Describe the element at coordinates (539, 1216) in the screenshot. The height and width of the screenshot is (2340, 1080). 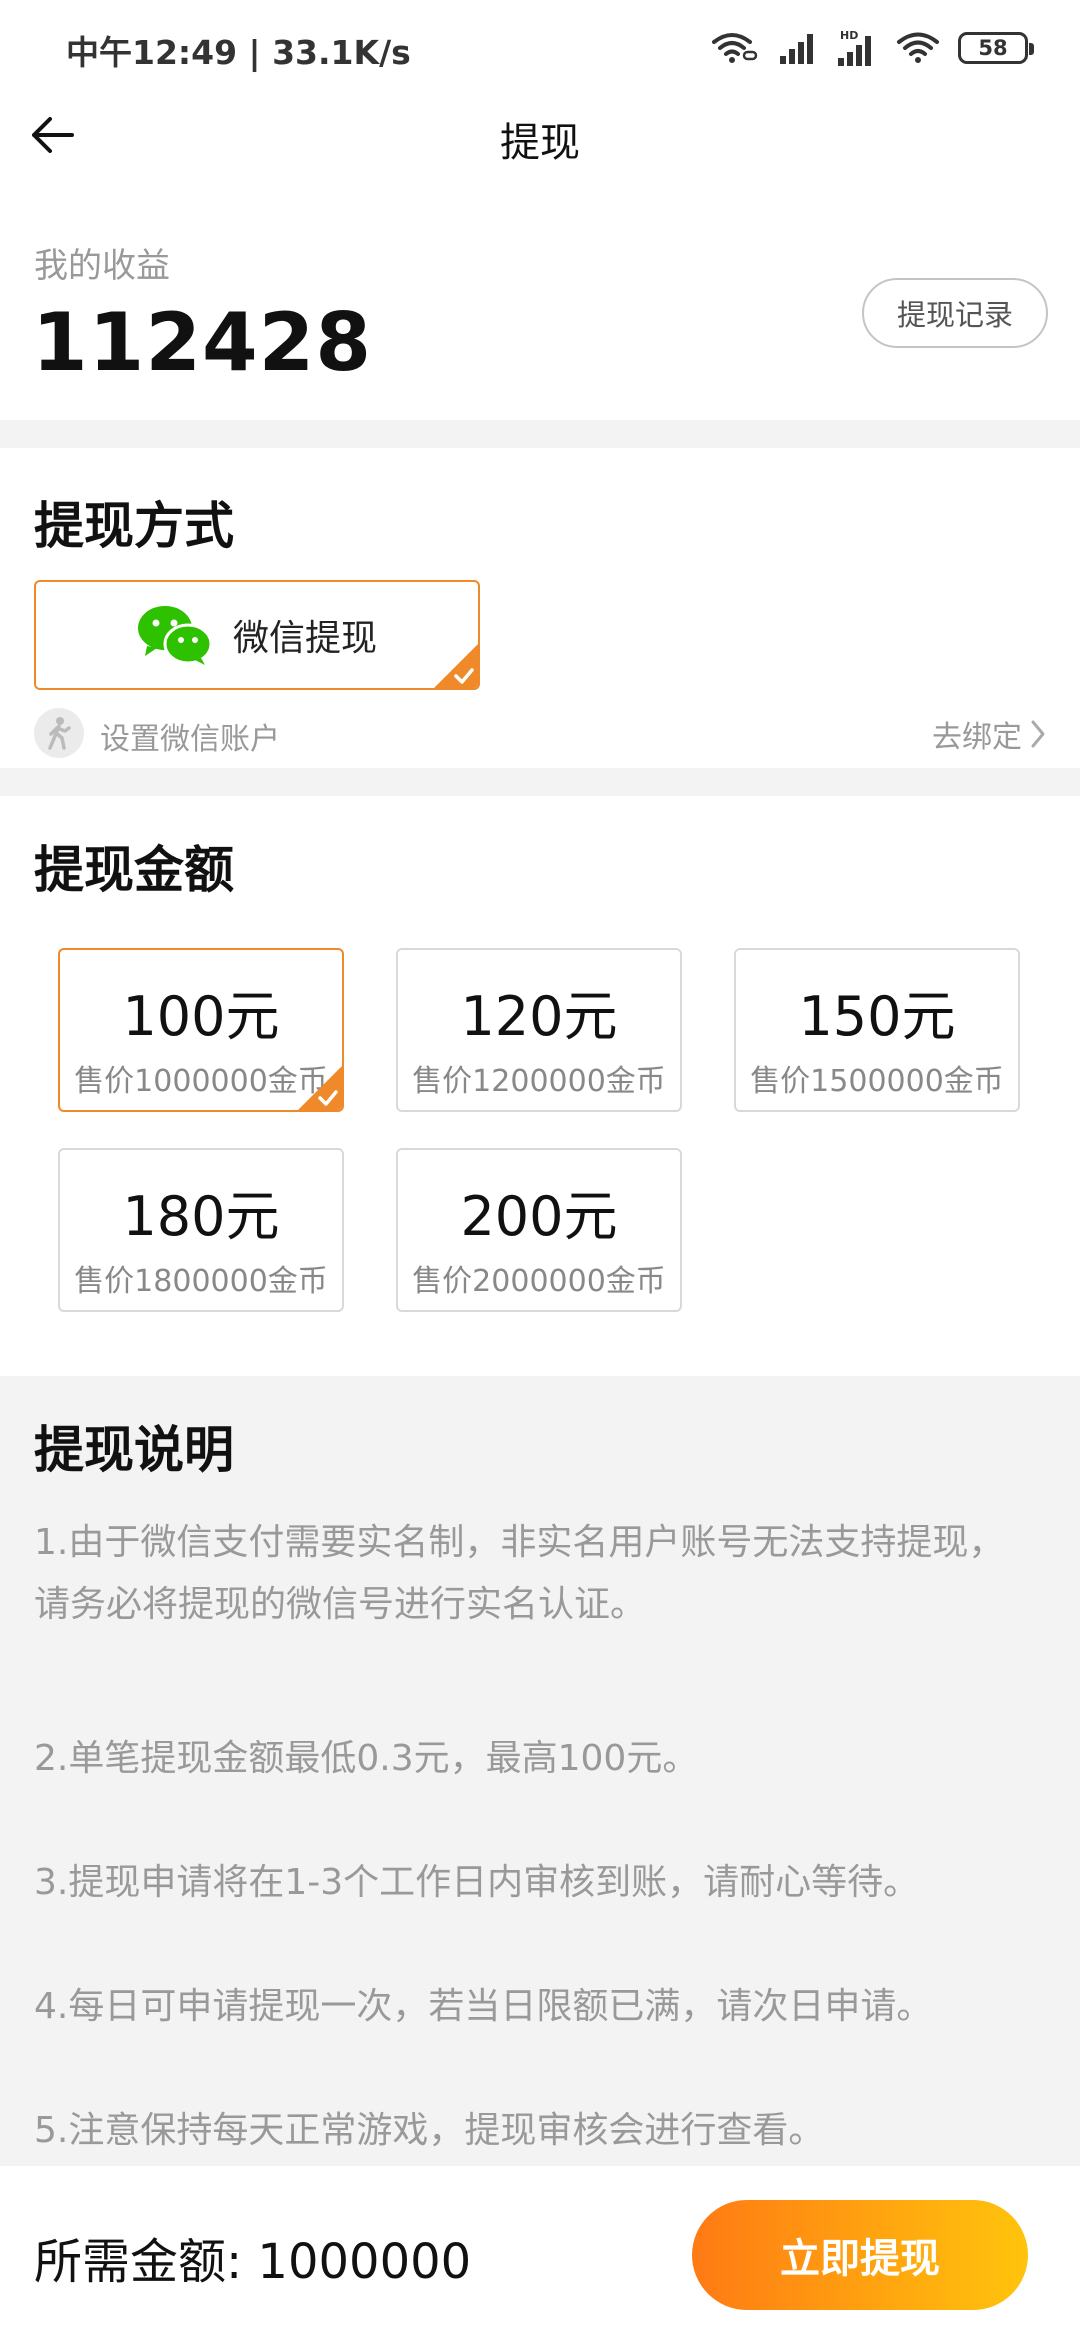
I see `amount-value: 200元` at that location.